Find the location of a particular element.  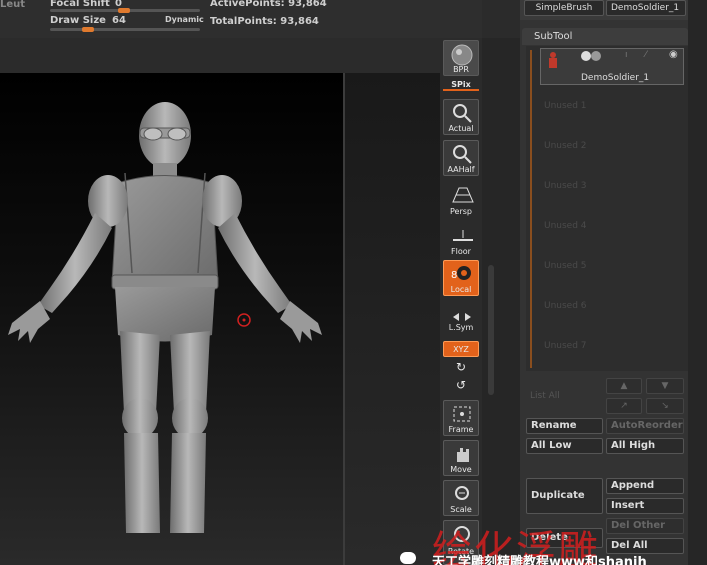

total-points: TotalPoints: 93,864 is located at coordinates (264, 21).